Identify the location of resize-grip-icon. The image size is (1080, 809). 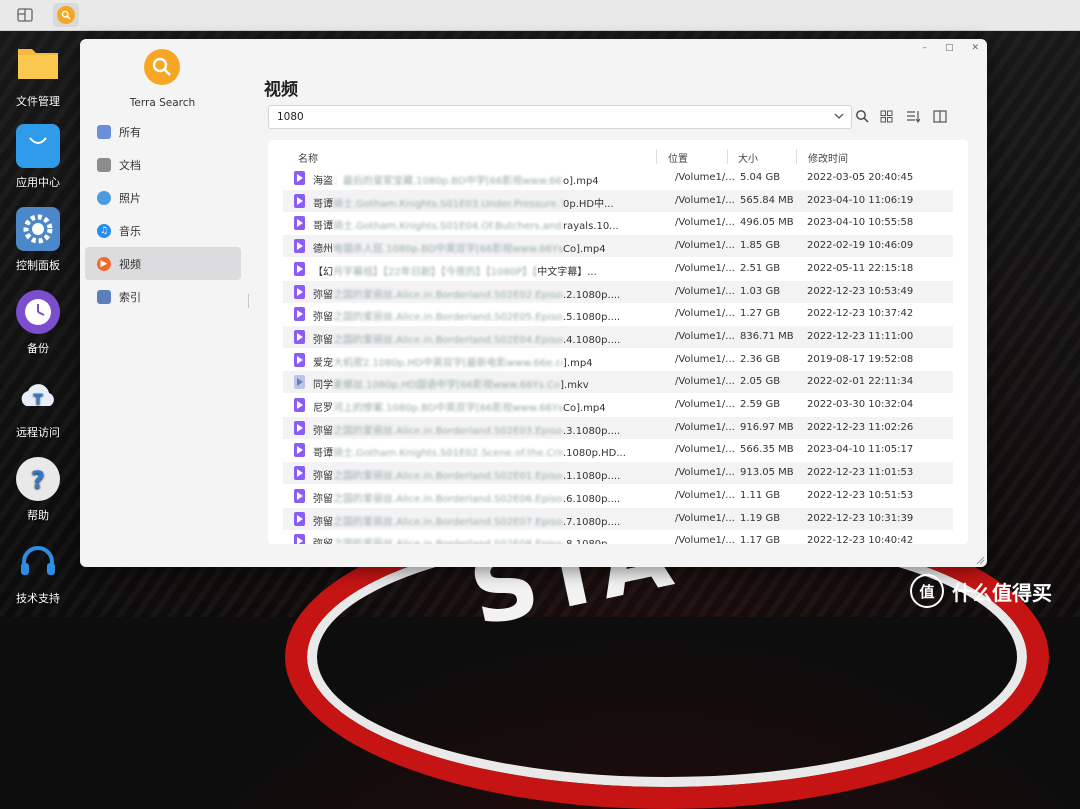
(980, 560).